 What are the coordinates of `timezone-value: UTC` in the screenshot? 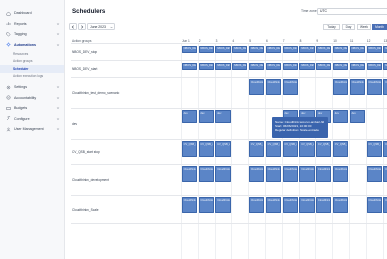 It's located at (323, 11).